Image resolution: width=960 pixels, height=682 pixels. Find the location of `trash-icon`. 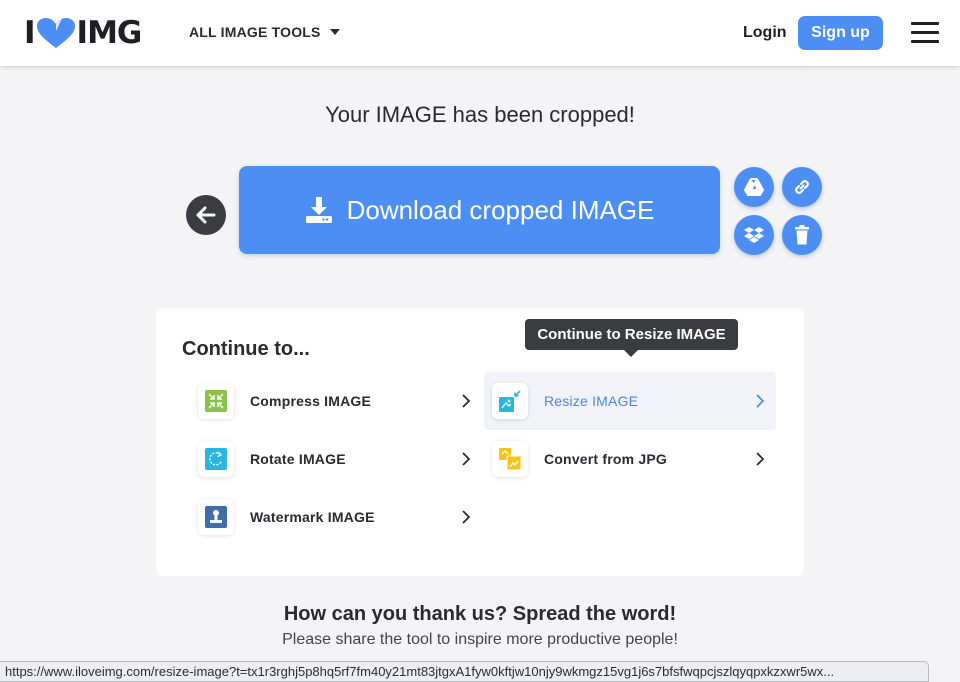

trash-icon is located at coordinates (802, 235).